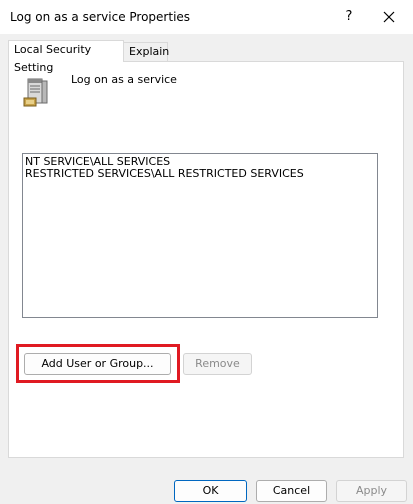  What do you see at coordinates (206, 17) in the screenshot?
I see `title-bar: Log on as a service Properties ?` at bounding box center [206, 17].